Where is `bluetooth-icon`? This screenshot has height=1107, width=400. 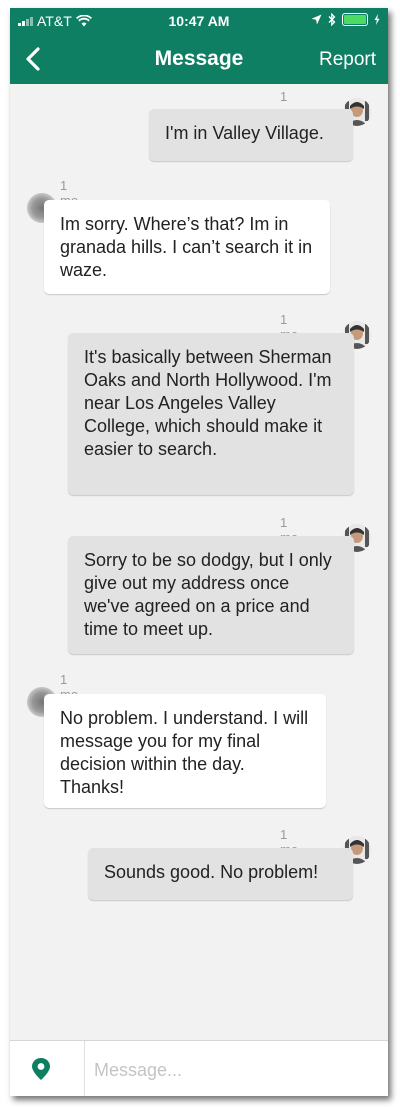 bluetooth-icon is located at coordinates (332, 19).